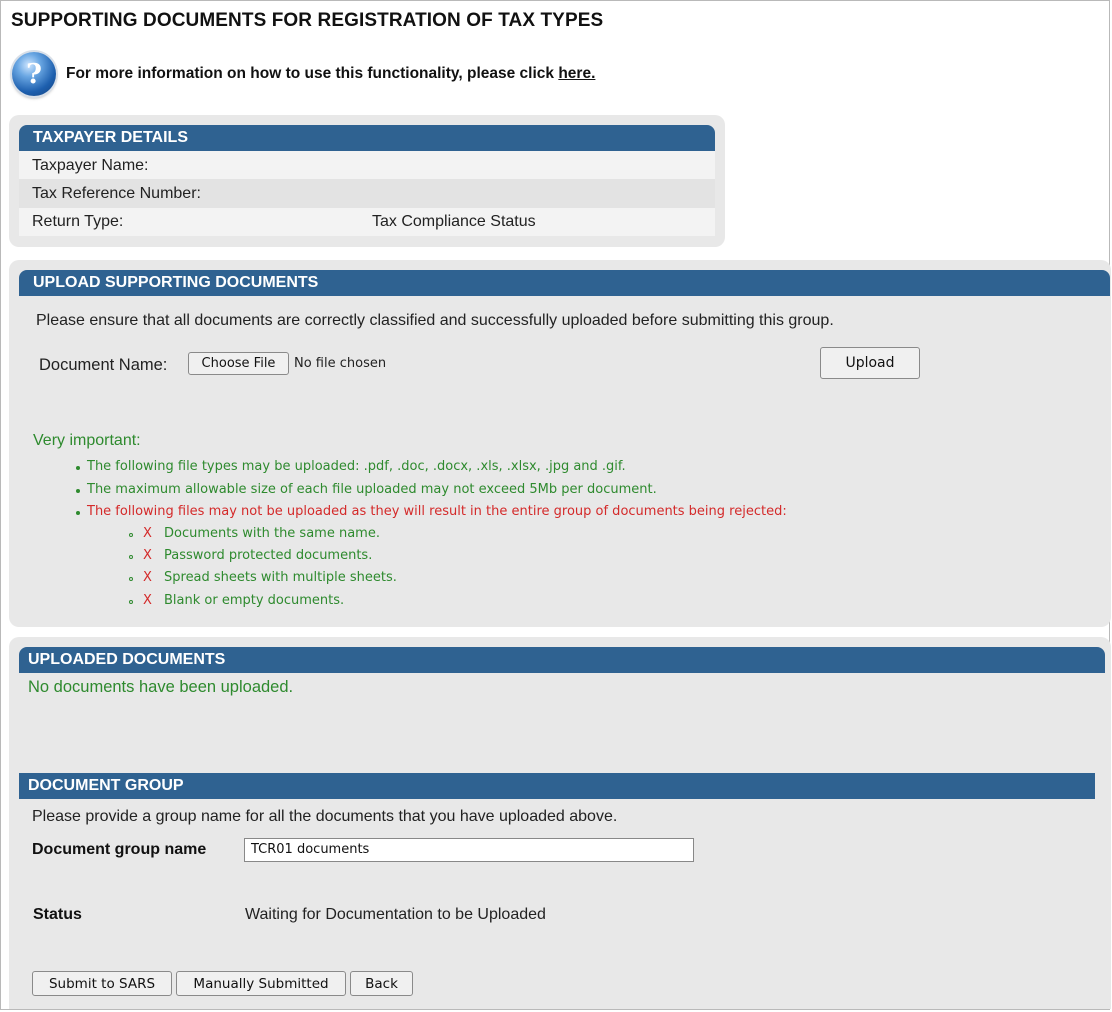 This screenshot has width=1112, height=1012. What do you see at coordinates (102, 983) in the screenshot?
I see `submit-to-sars-button: Submit to SARS` at bounding box center [102, 983].